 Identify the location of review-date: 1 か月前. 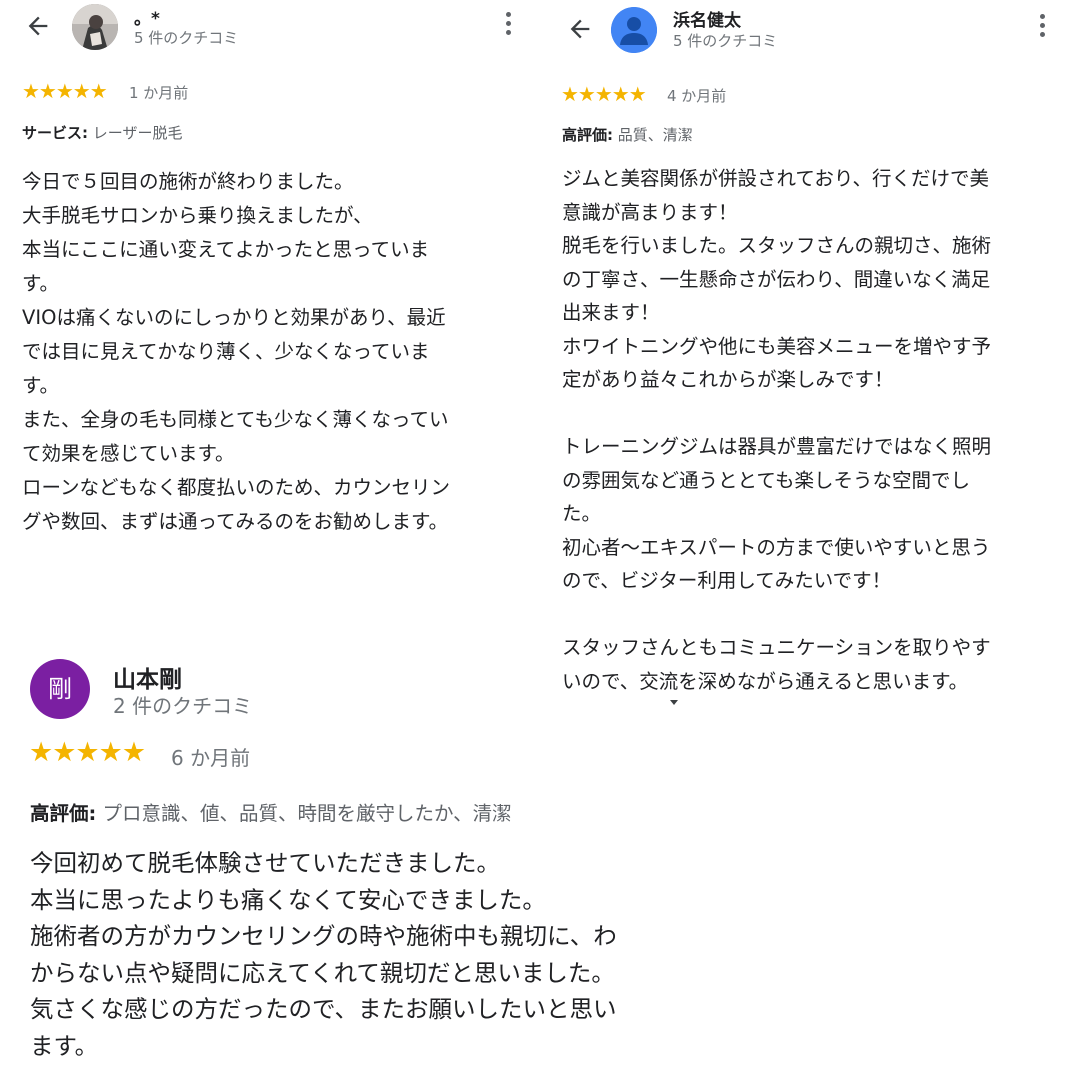
(159, 93).